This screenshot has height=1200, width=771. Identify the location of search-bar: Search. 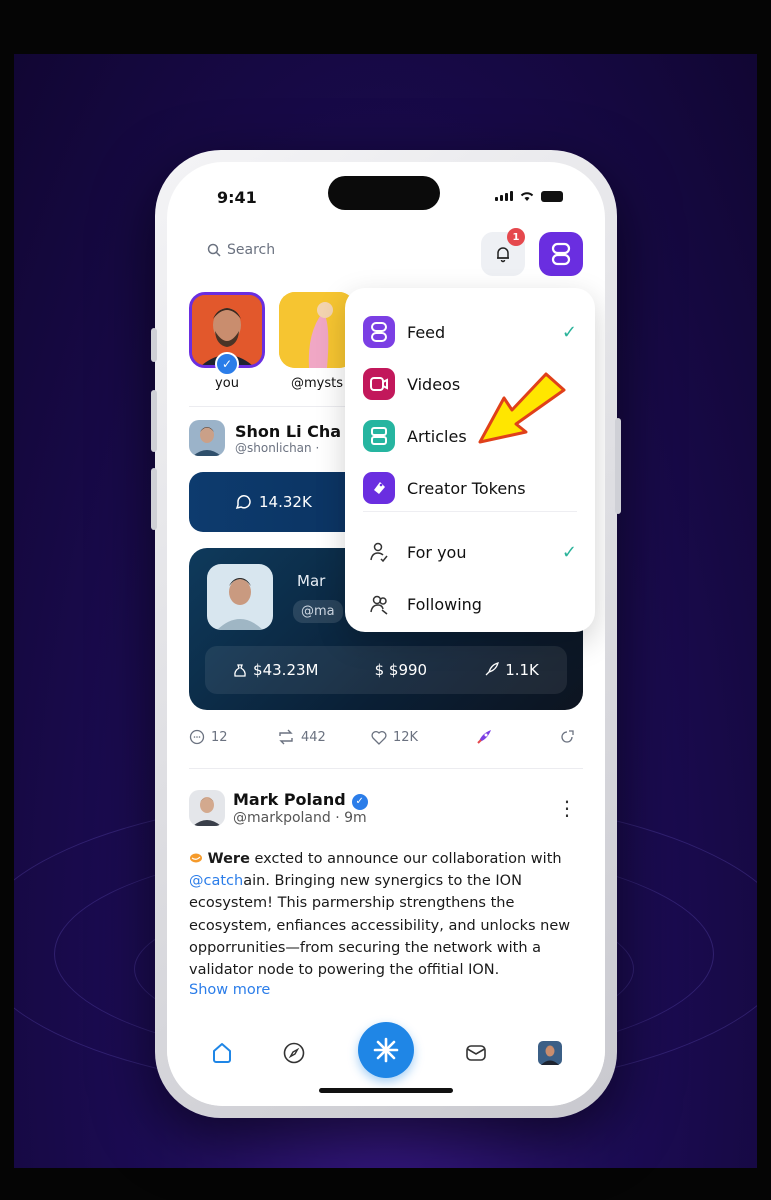
(241, 250).